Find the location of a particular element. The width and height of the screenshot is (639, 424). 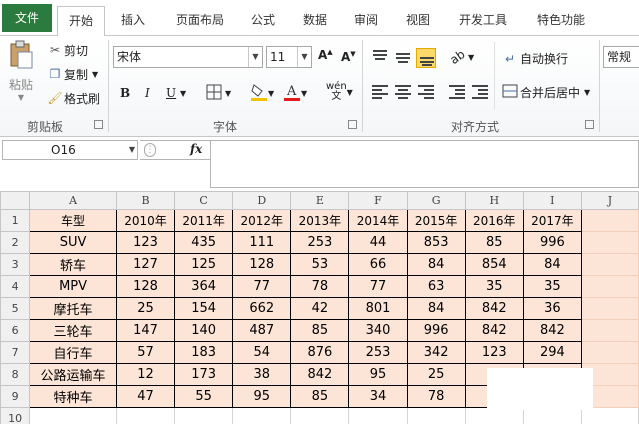

row-header: 7 is located at coordinates (15, 352).